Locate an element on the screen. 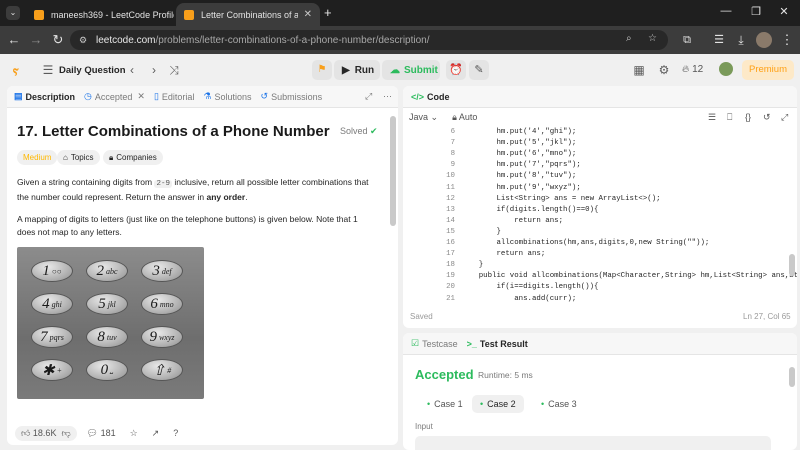  tab-label: Description is located at coordinates (50, 96).